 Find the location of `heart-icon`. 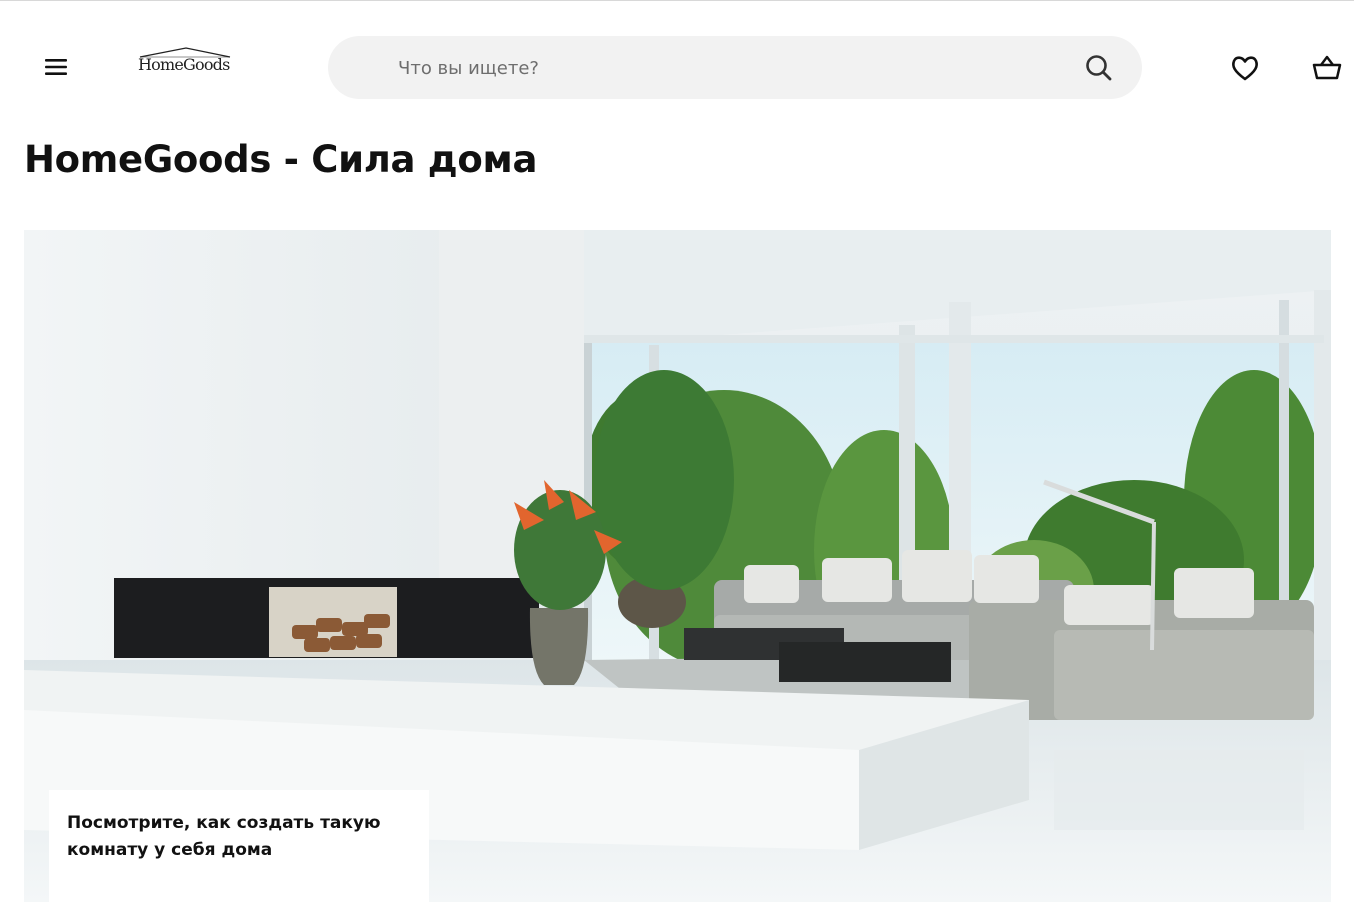

heart-icon is located at coordinates (1245, 68).